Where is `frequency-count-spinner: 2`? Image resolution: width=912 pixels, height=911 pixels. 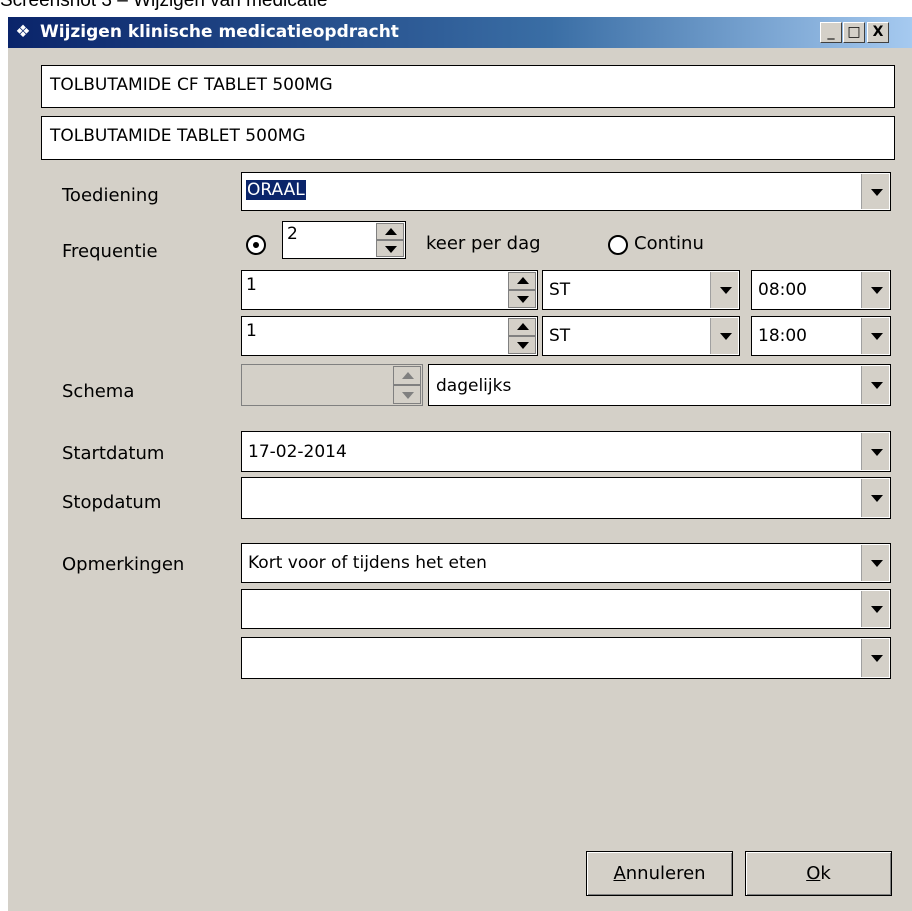 frequency-count-spinner: 2 is located at coordinates (344, 240).